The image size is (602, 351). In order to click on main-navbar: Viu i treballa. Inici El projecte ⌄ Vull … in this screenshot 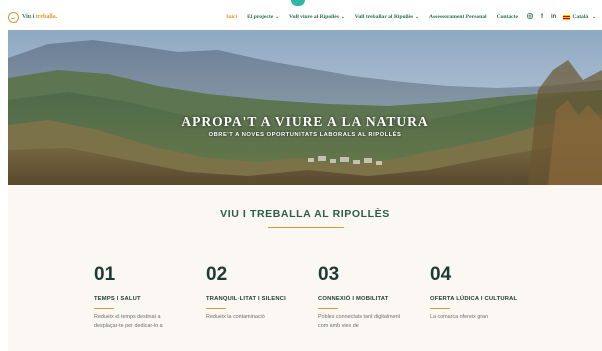, I will do `click(301, 17)`.